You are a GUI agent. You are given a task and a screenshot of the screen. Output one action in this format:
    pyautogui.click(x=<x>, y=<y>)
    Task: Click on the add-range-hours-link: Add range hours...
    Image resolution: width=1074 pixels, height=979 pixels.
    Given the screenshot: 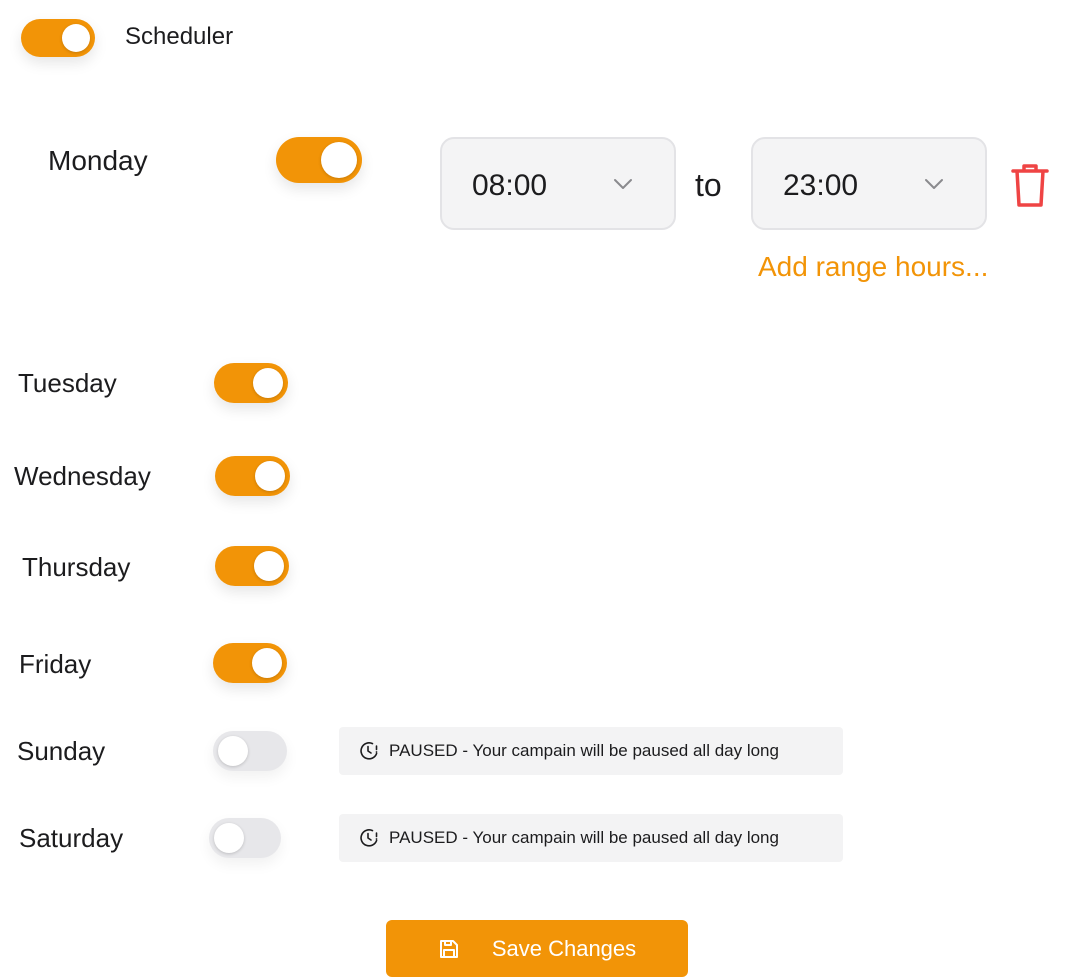 What is the action you would take?
    pyautogui.click(x=873, y=267)
    